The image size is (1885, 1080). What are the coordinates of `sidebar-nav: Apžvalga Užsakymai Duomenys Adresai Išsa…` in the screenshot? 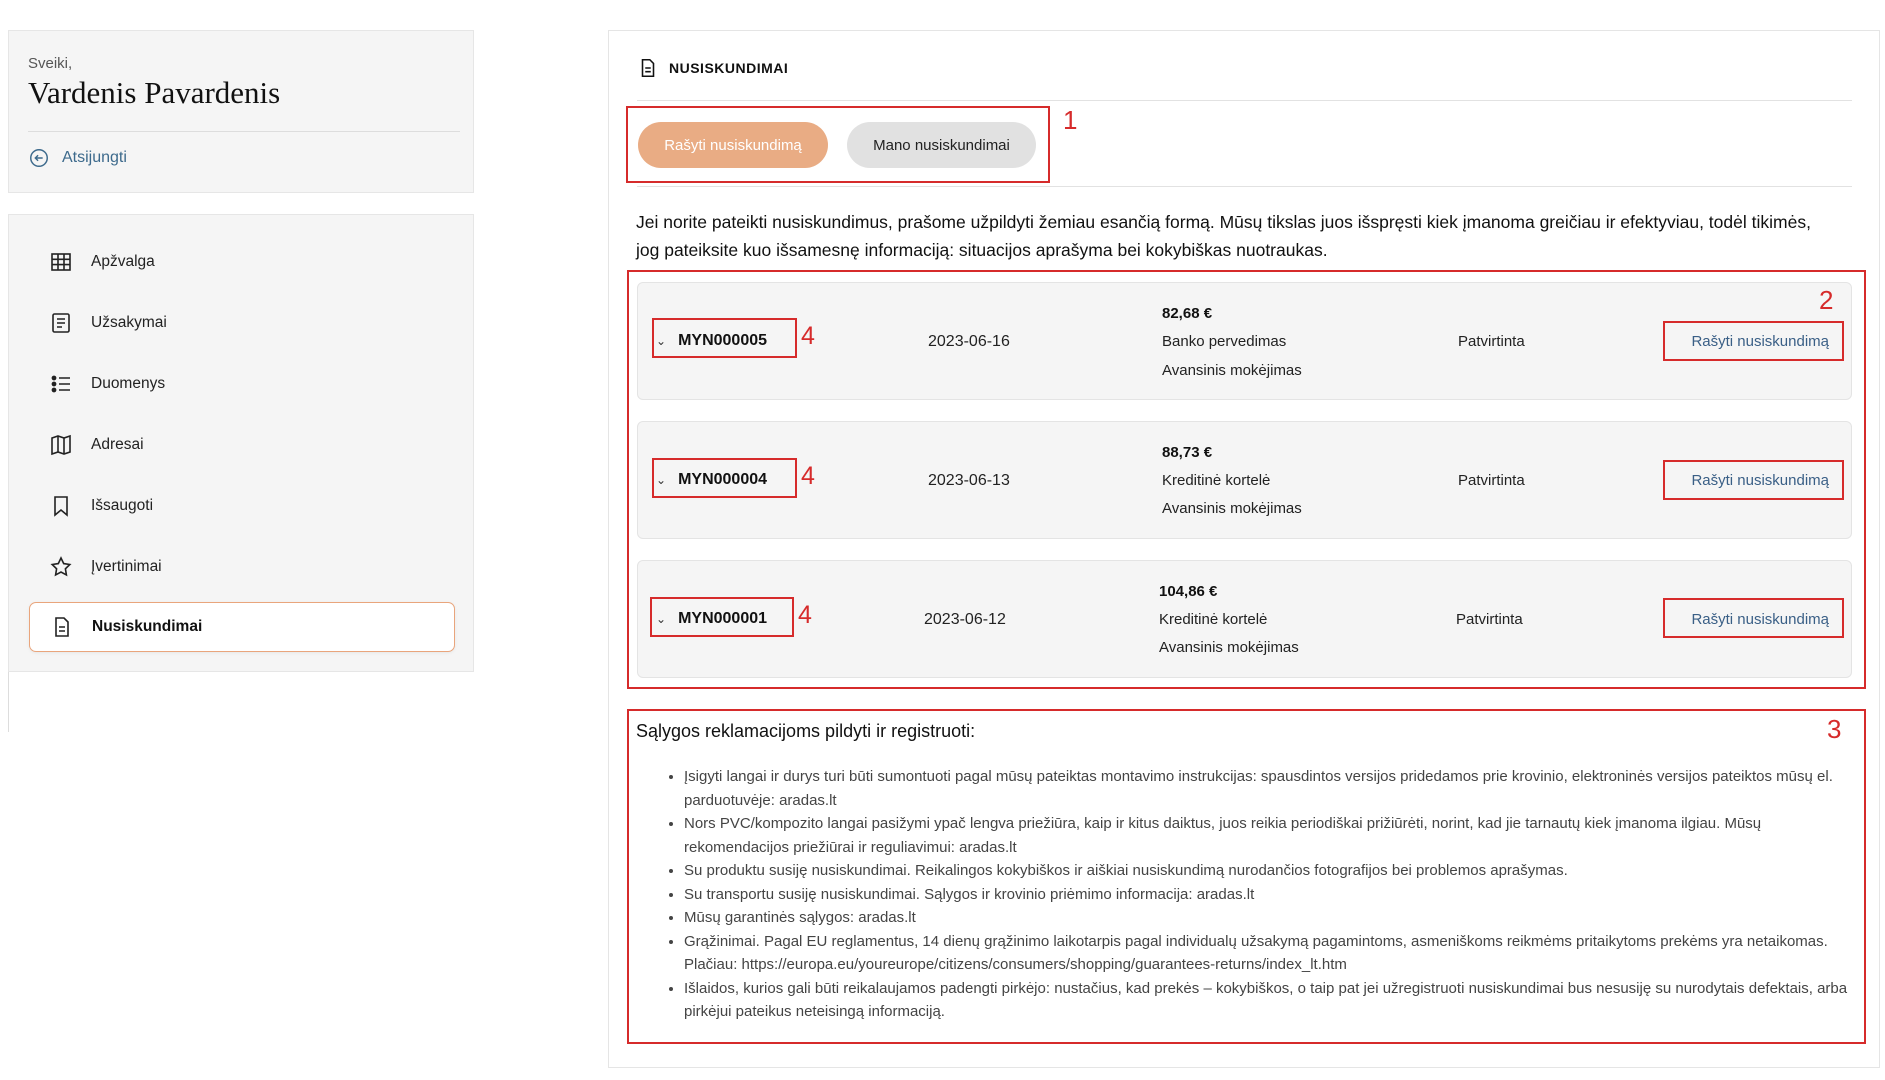 It's located at (241, 443).